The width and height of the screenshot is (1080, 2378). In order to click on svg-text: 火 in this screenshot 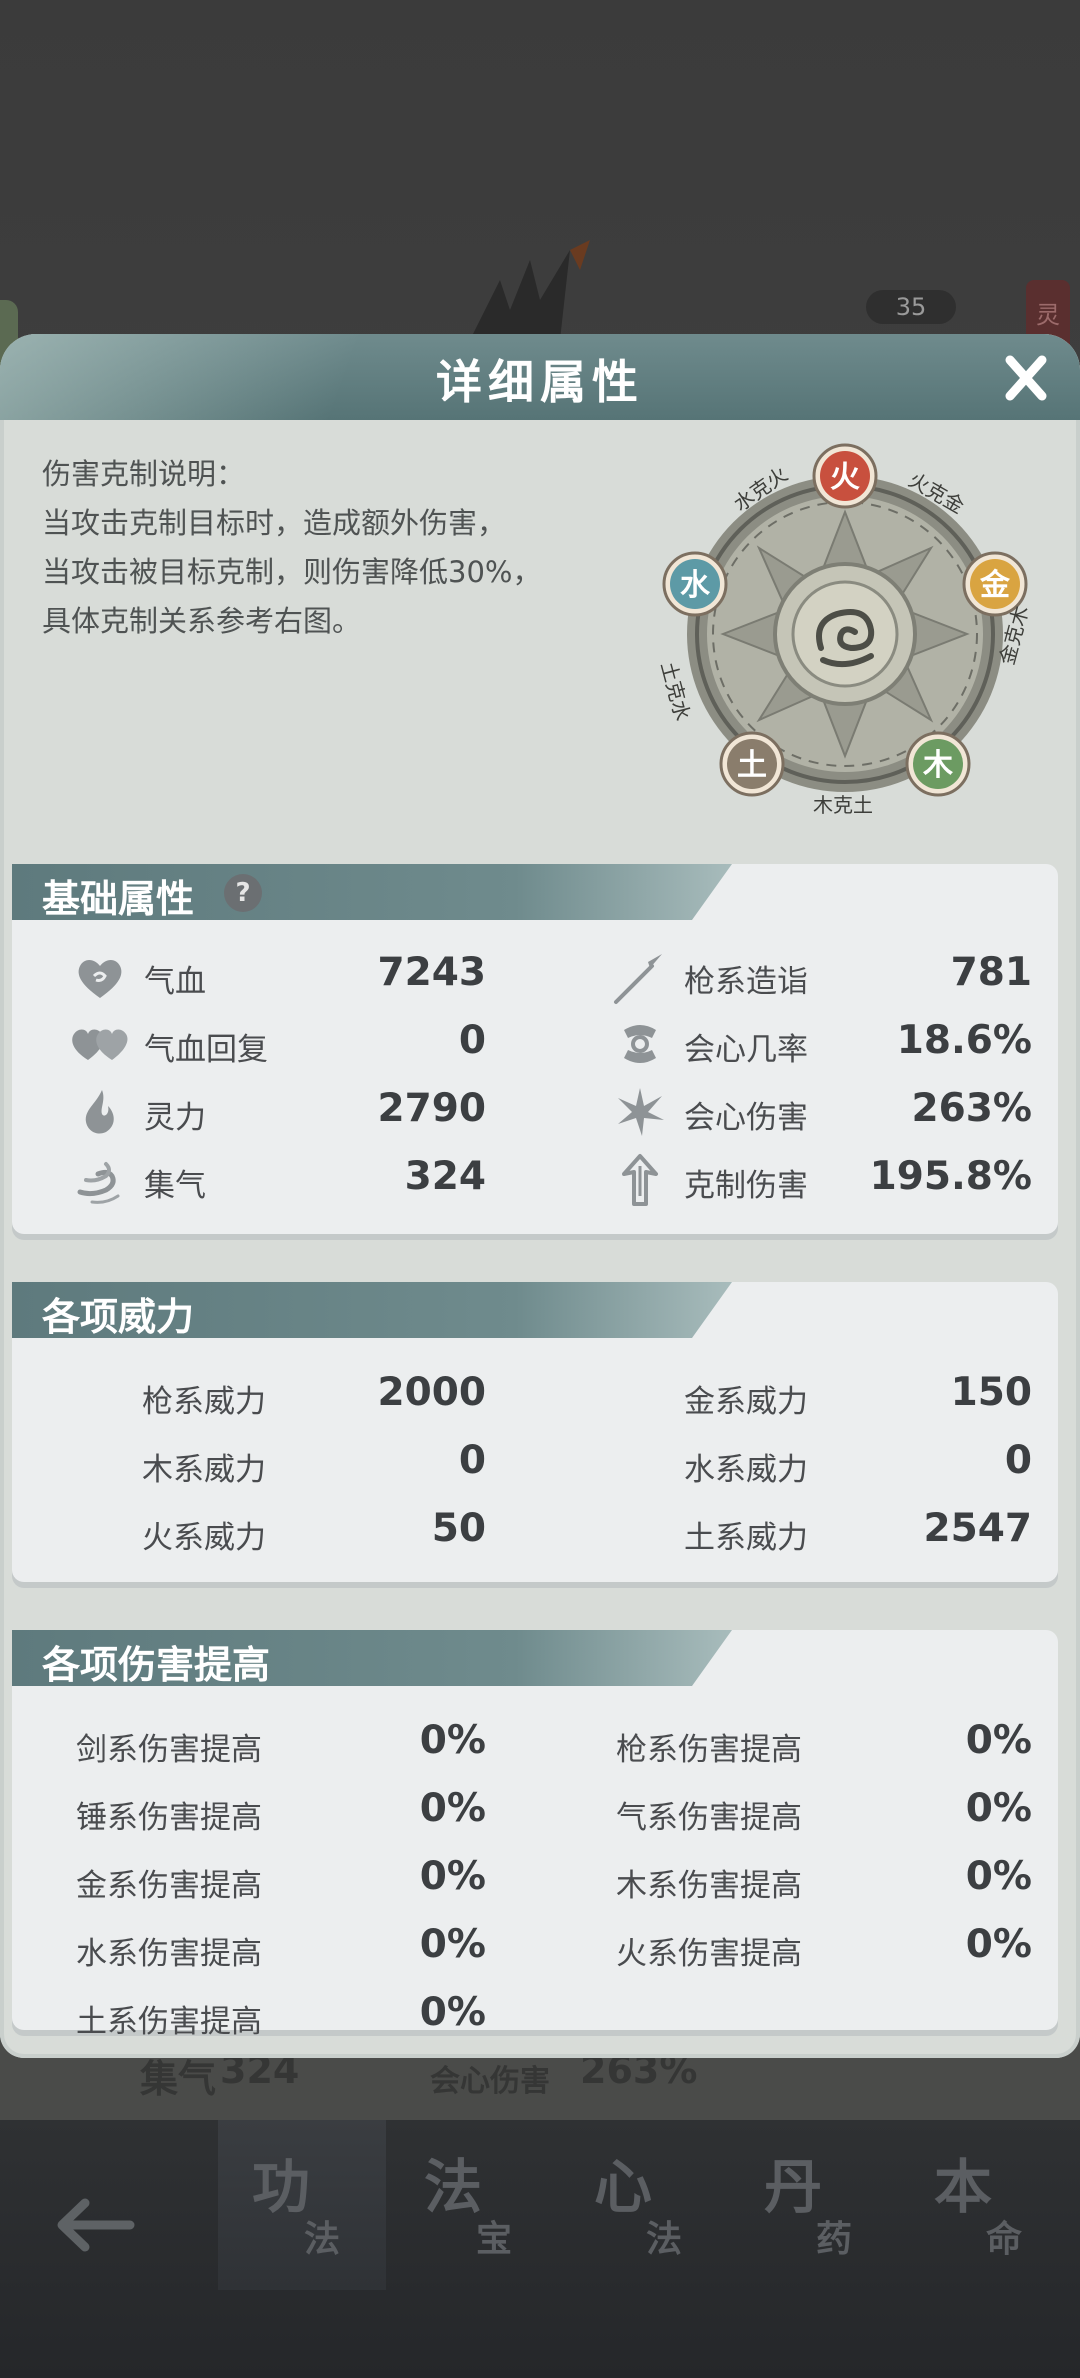, I will do `click(845, 477)`.